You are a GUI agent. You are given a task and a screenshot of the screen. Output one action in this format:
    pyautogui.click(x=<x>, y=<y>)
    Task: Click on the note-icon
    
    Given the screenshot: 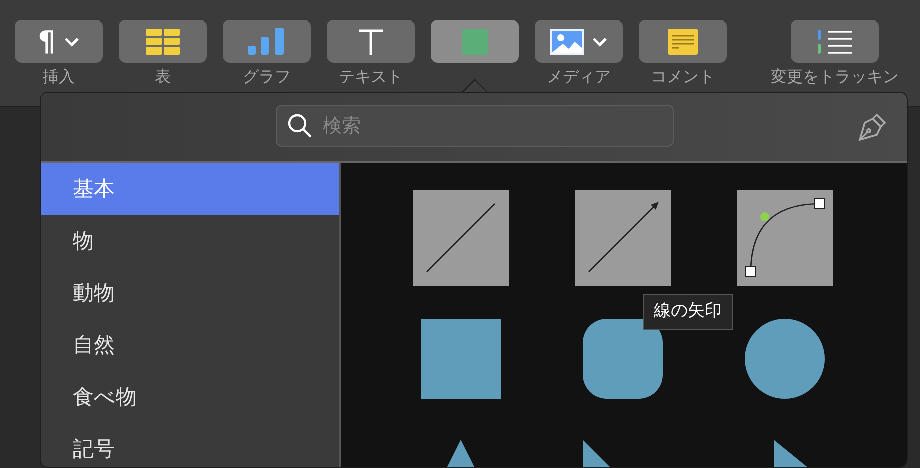 What is the action you would take?
    pyautogui.click(x=683, y=41)
    